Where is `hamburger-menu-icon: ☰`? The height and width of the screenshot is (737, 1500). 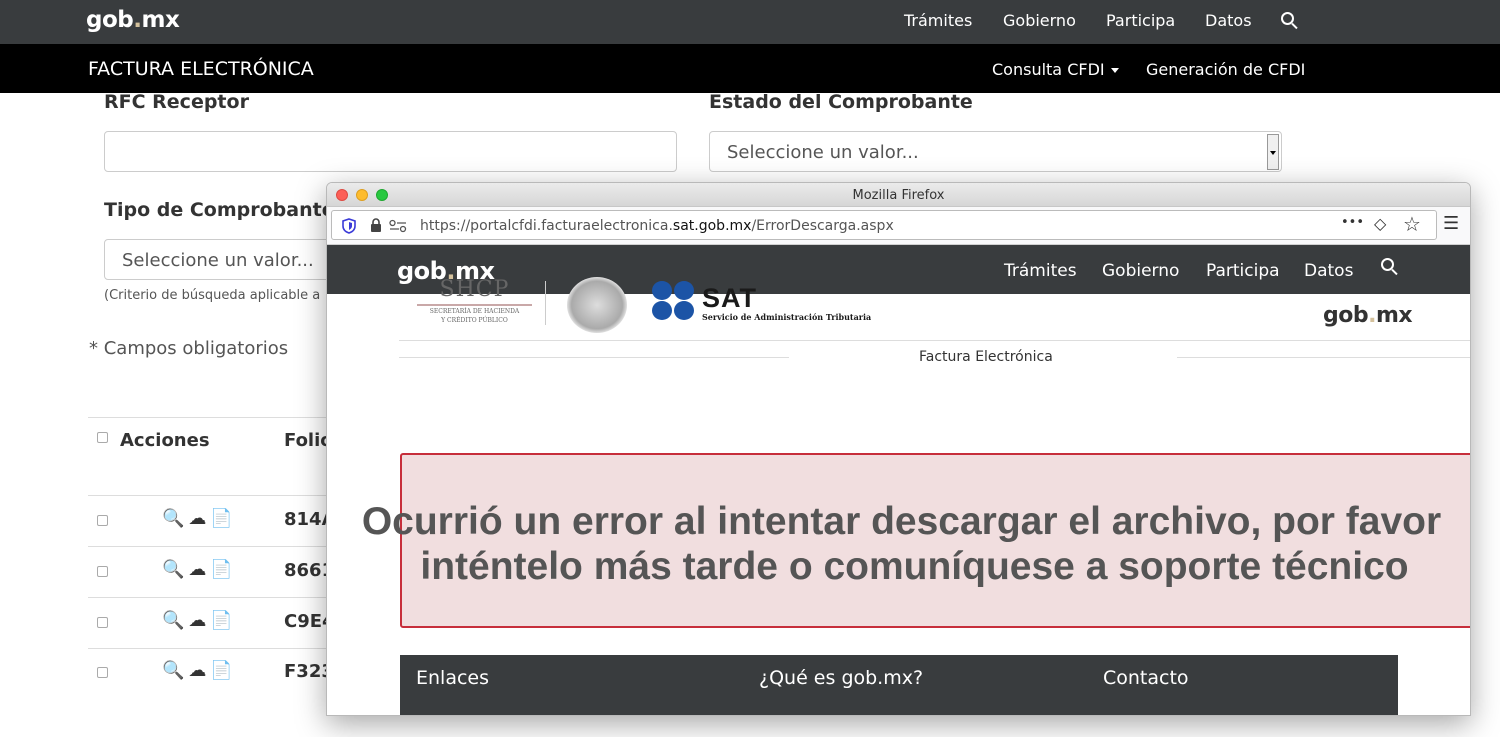 hamburger-menu-icon: ☰ is located at coordinates (1451, 223).